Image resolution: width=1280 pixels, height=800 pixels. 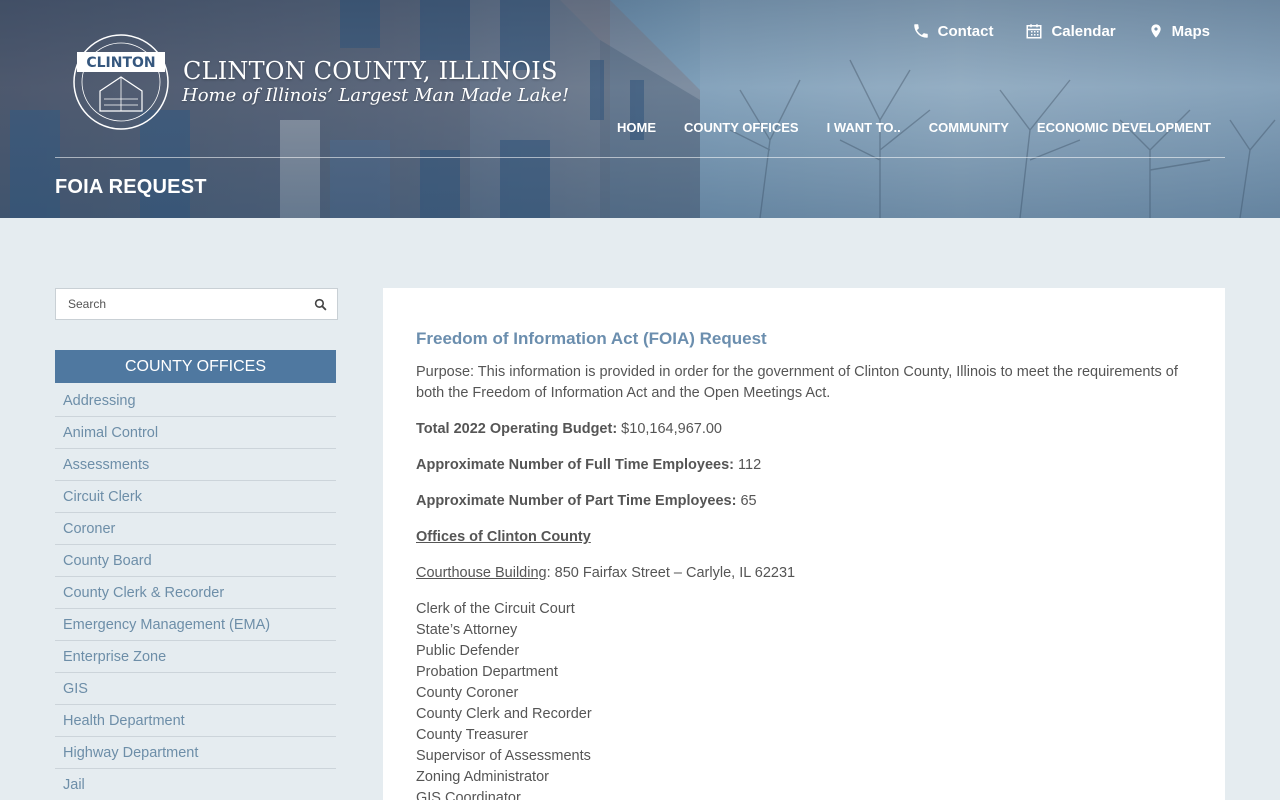 I want to click on sidebar-item: County Board, so click(x=195, y=561).